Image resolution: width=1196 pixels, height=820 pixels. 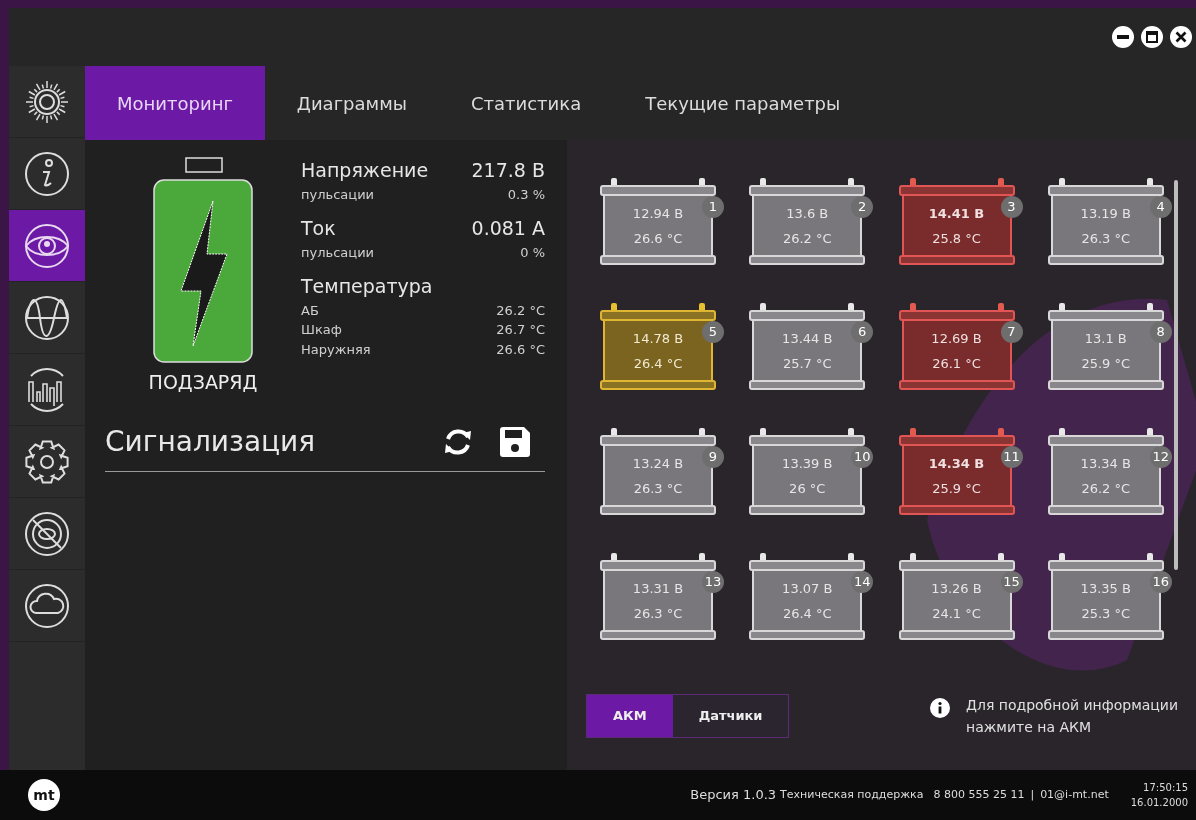 What do you see at coordinates (807, 364) in the screenshot?
I see `temperature-value: 25.7 °C` at bounding box center [807, 364].